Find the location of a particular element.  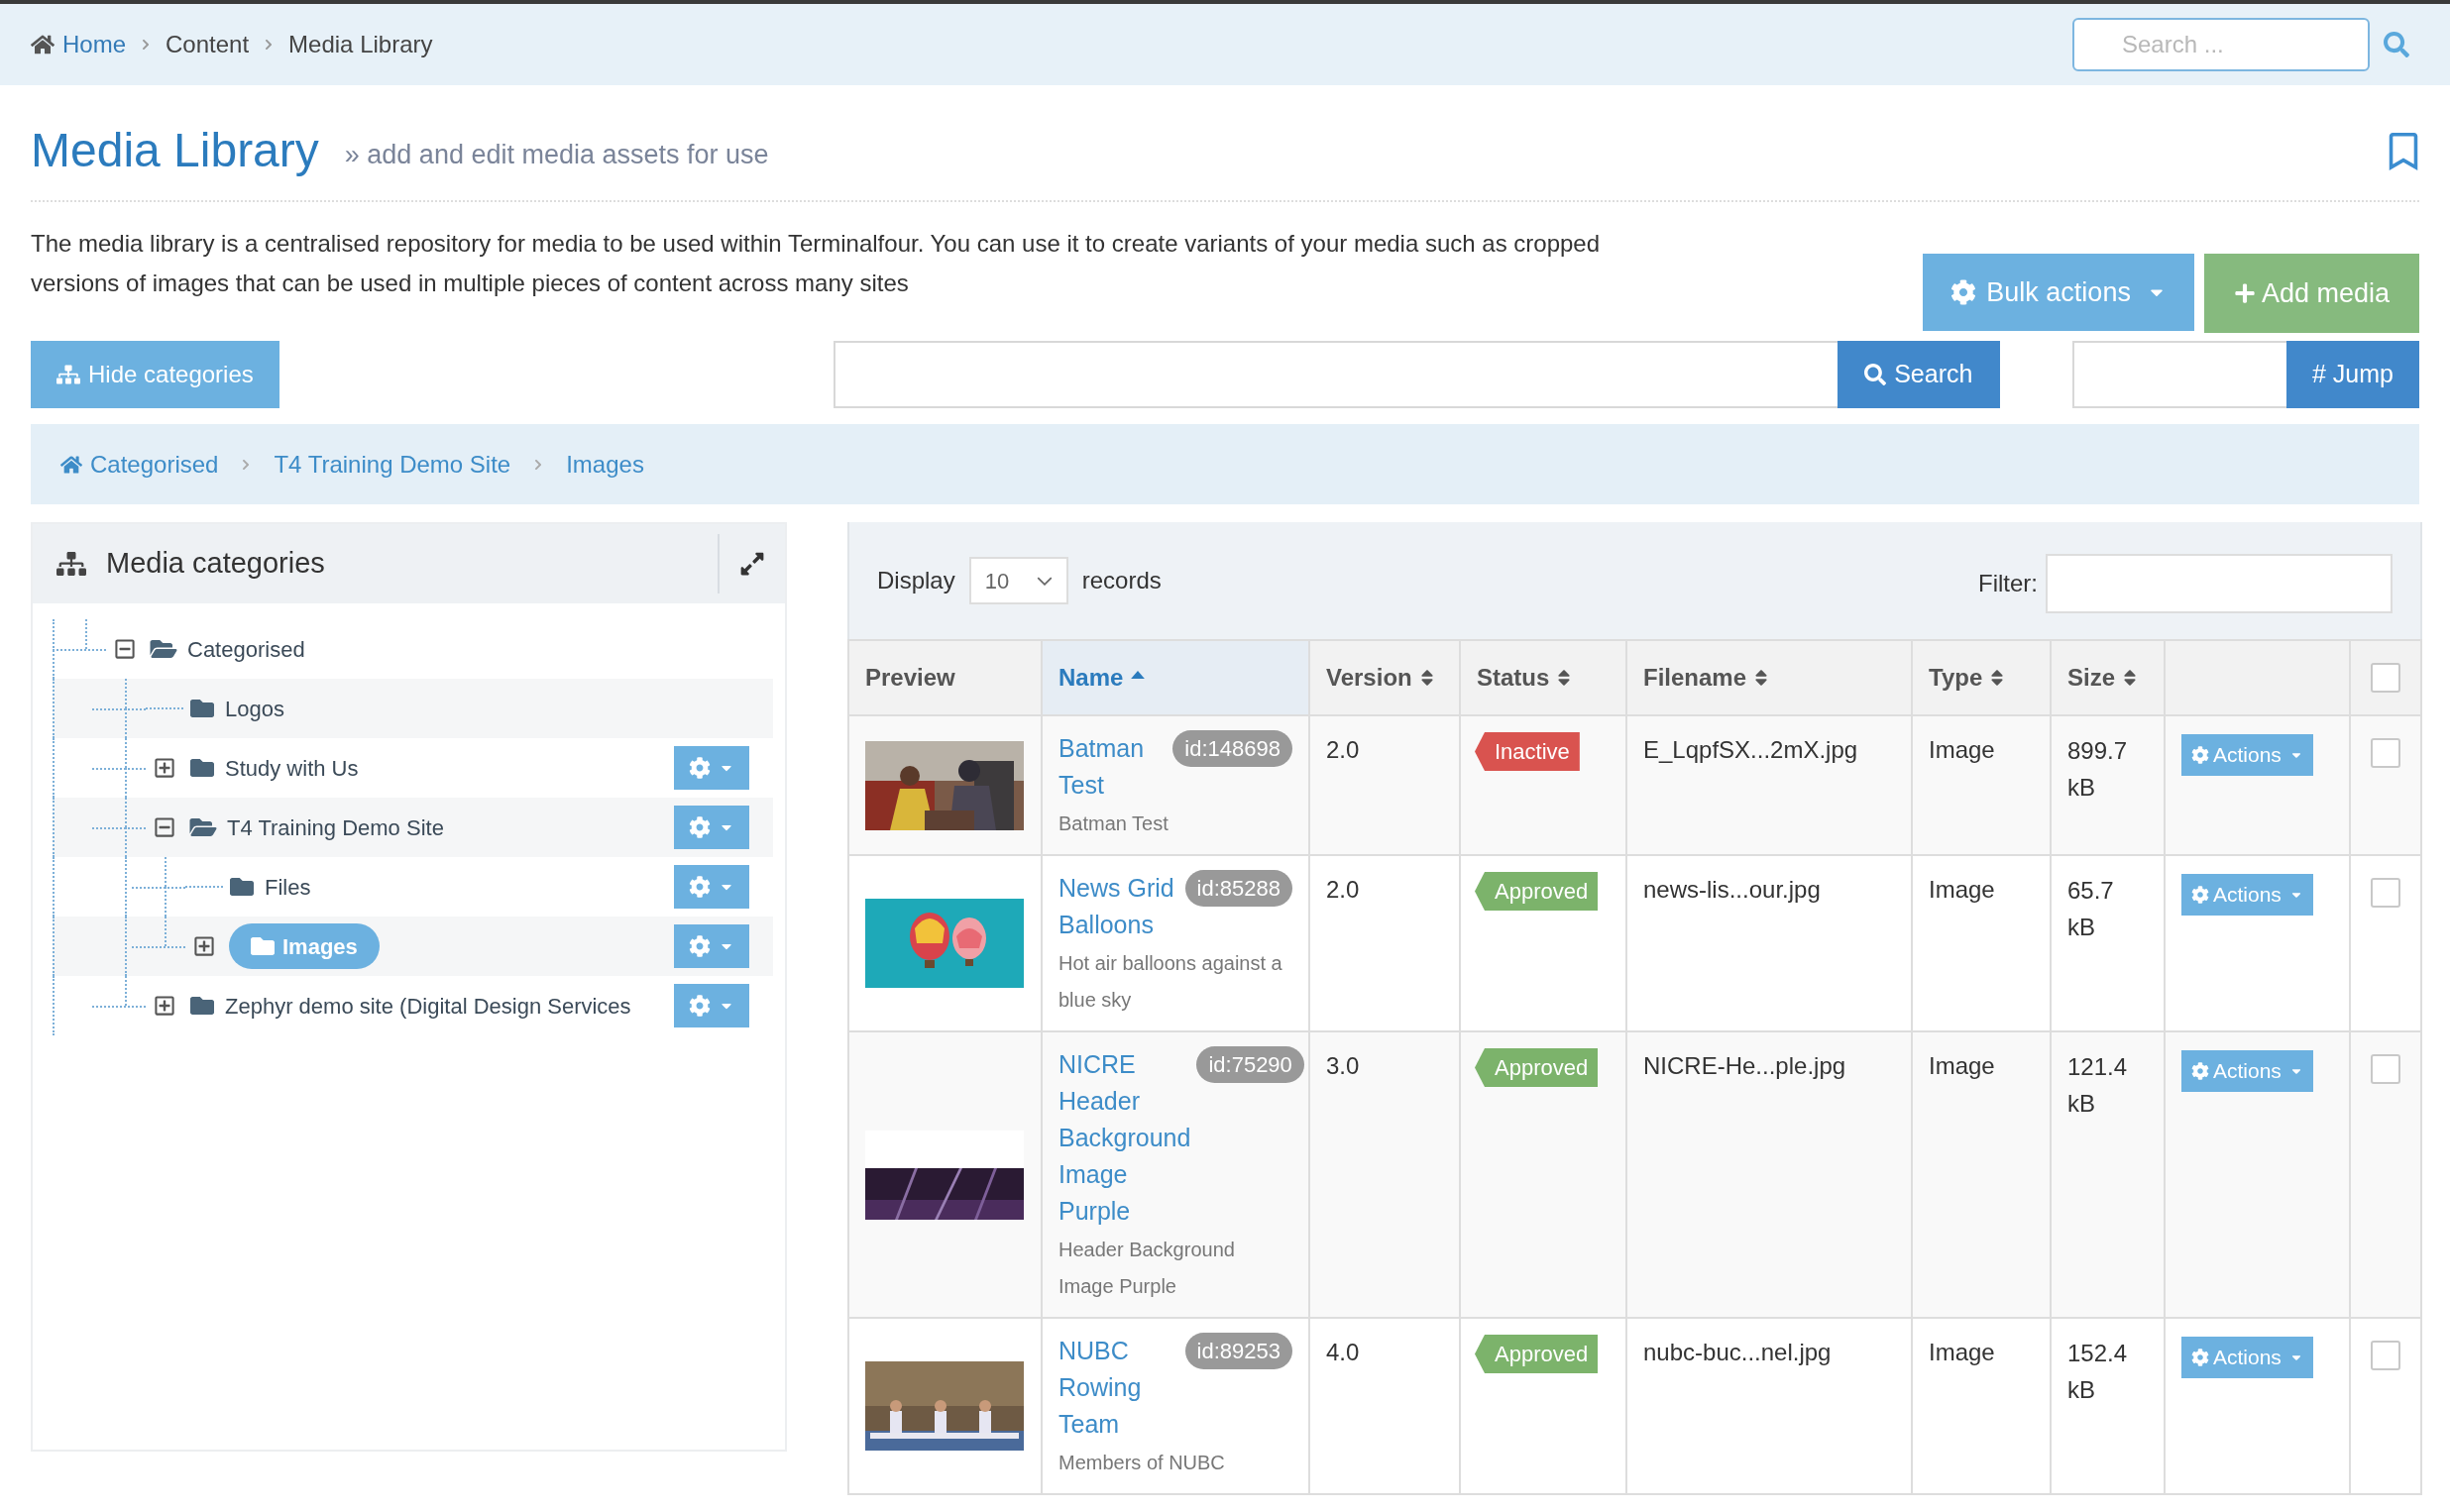

id-badge: id:75290 is located at coordinates (1250, 1064).